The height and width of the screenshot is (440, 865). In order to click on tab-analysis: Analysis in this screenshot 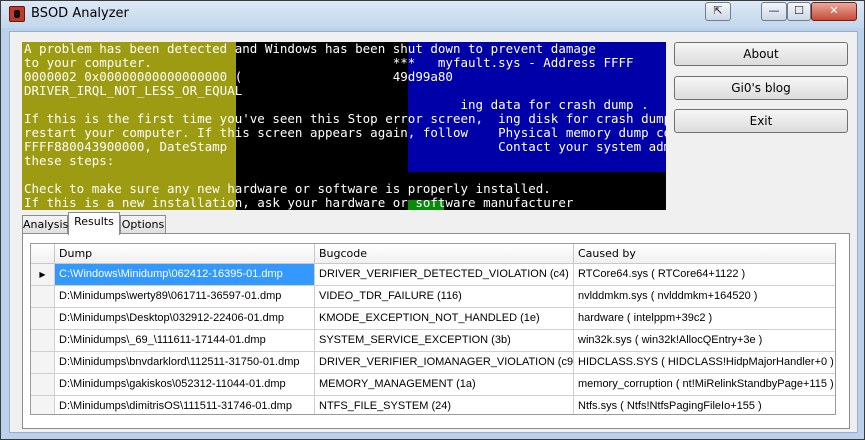, I will do `click(45, 224)`.